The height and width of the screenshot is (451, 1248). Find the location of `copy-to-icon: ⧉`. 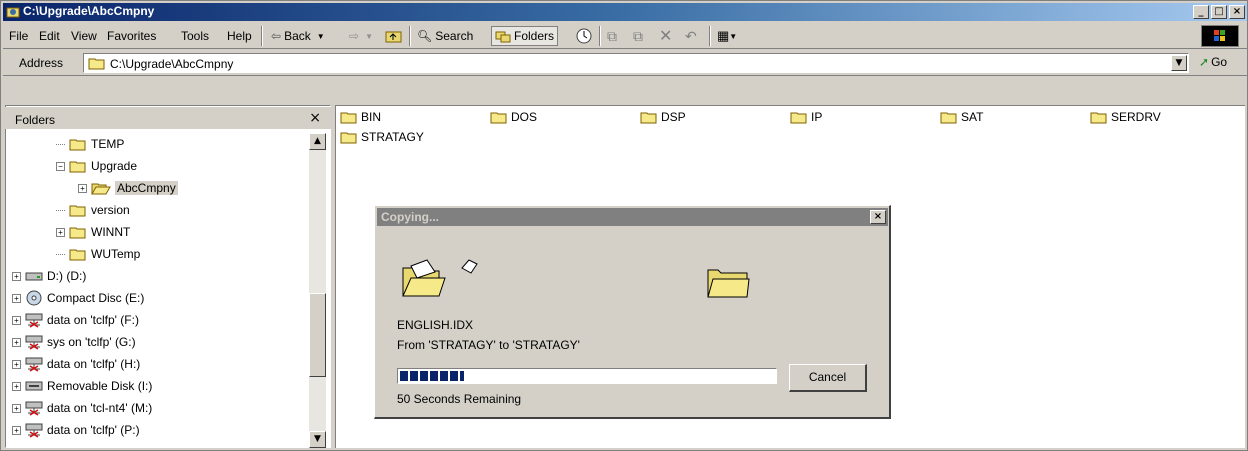

copy-to-icon: ⧉ is located at coordinates (638, 35).